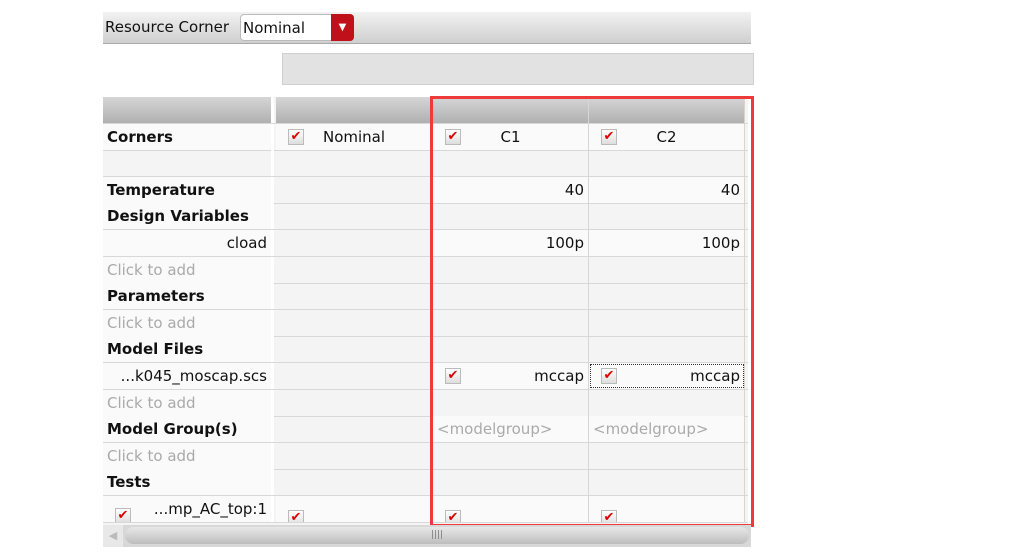 This screenshot has height=552, width=1013. What do you see at coordinates (246, 243) in the screenshot?
I see `row-label-text: cload` at bounding box center [246, 243].